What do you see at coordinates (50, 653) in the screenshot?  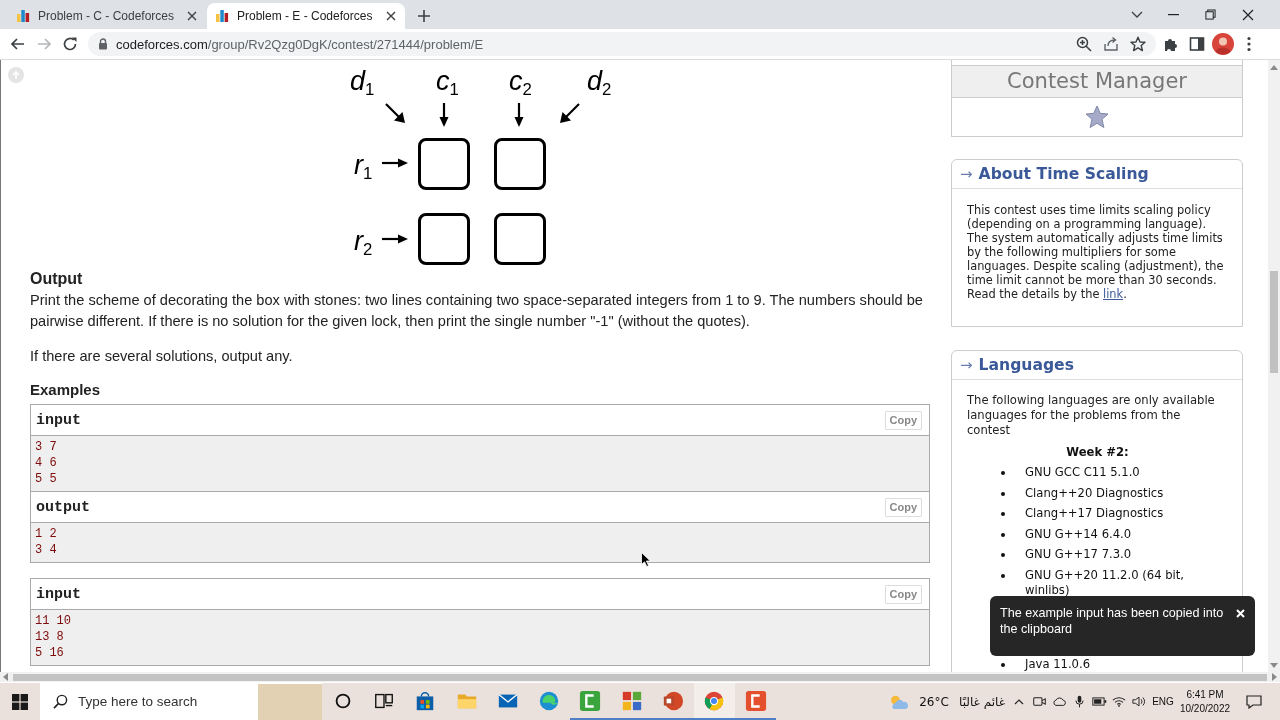 I see `code-line: 5 16` at bounding box center [50, 653].